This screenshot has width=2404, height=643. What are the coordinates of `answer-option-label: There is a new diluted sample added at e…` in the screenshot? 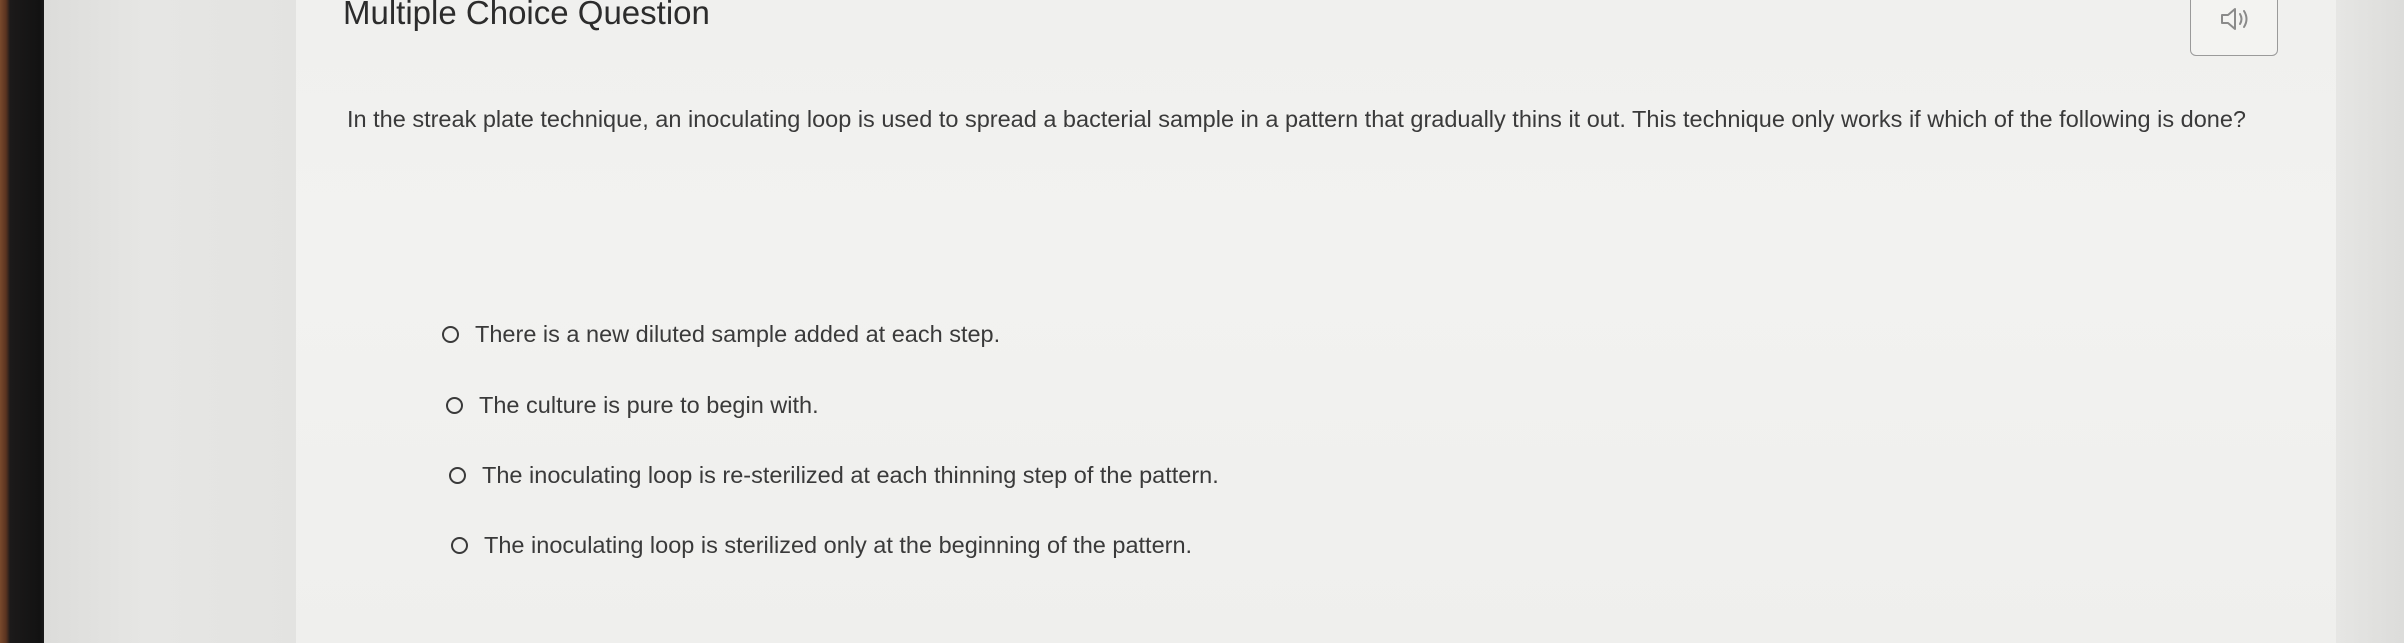 It's located at (738, 334).